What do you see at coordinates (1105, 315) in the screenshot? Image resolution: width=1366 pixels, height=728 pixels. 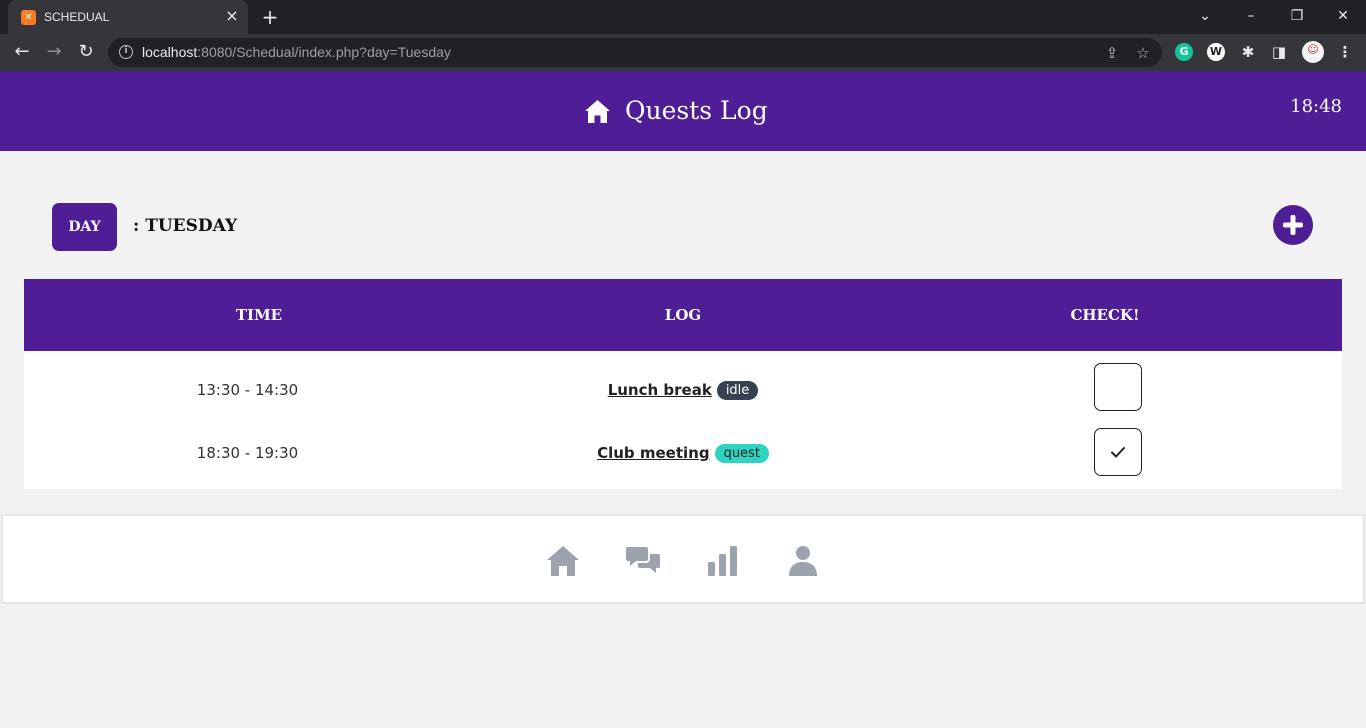 I see `header-check: CHECK!` at bounding box center [1105, 315].